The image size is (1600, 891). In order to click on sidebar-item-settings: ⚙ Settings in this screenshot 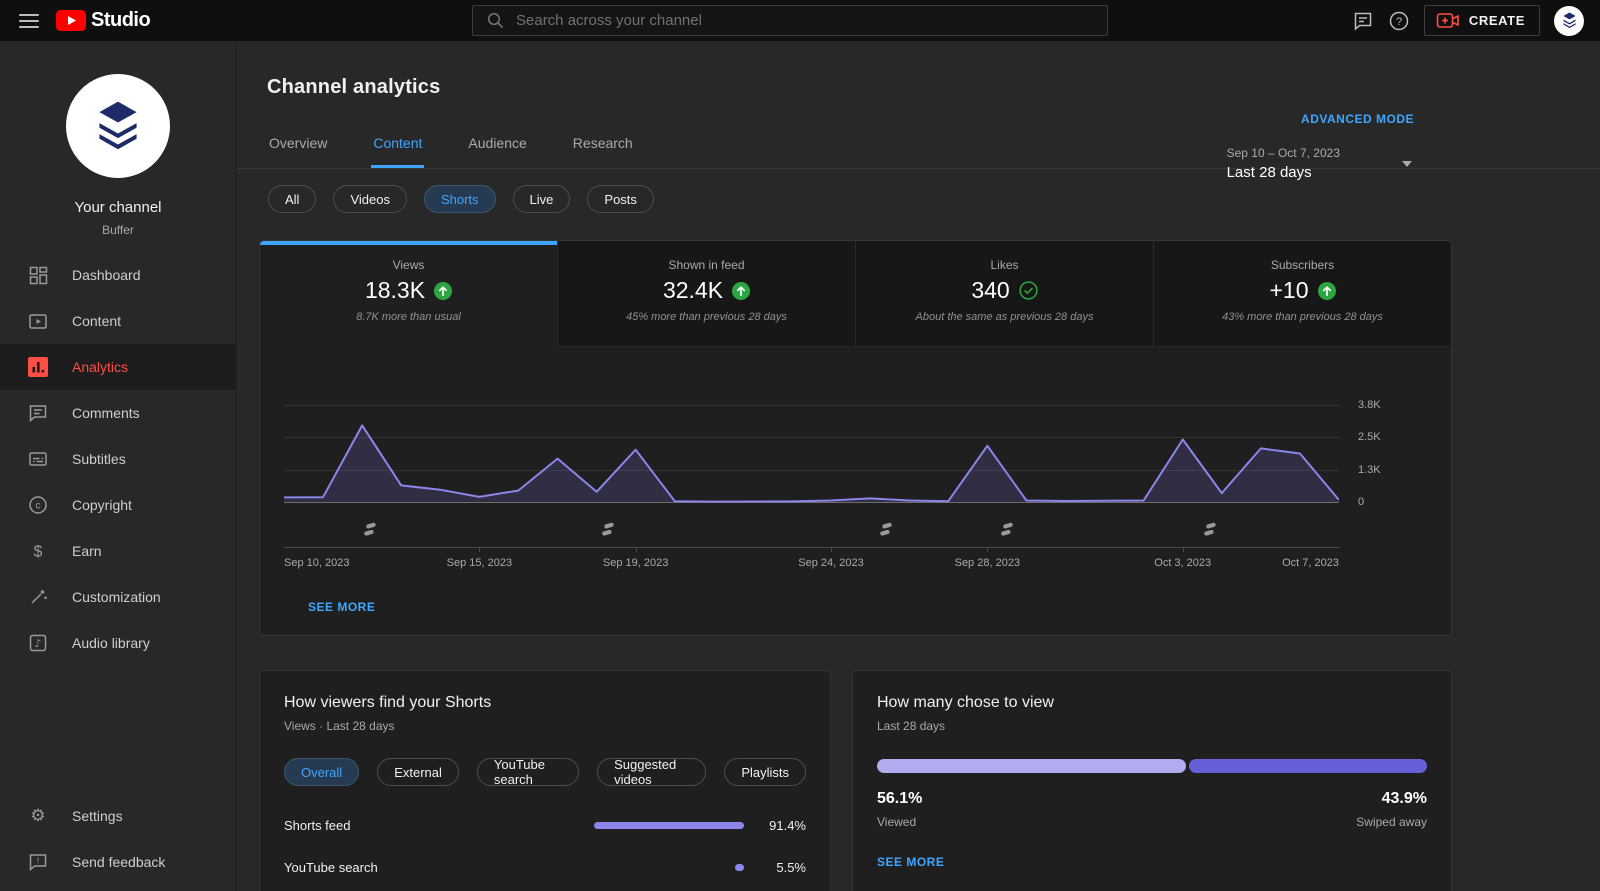, I will do `click(118, 816)`.